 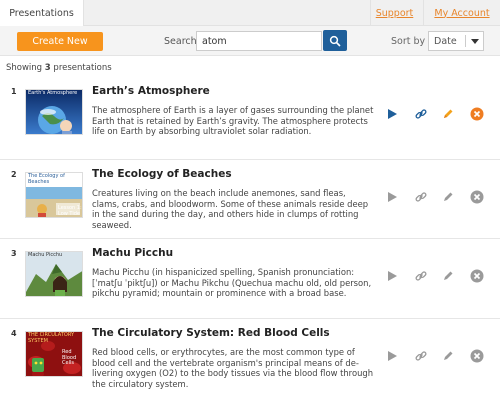 I want to click on results-count-suffix: presentations, so click(x=82, y=68).